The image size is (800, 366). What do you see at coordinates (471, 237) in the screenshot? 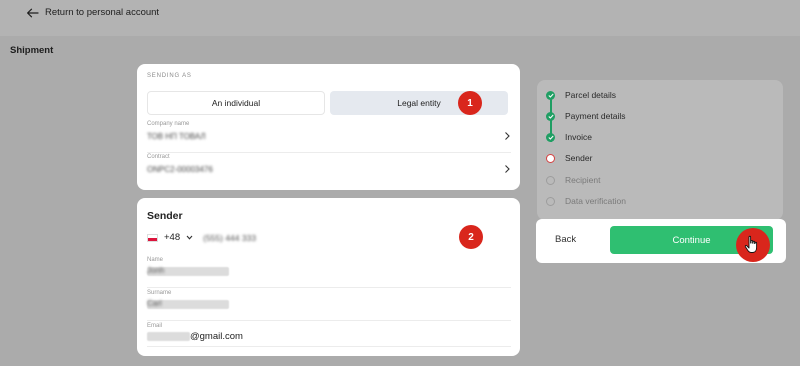
I see `annotation-badge-2: 2` at bounding box center [471, 237].